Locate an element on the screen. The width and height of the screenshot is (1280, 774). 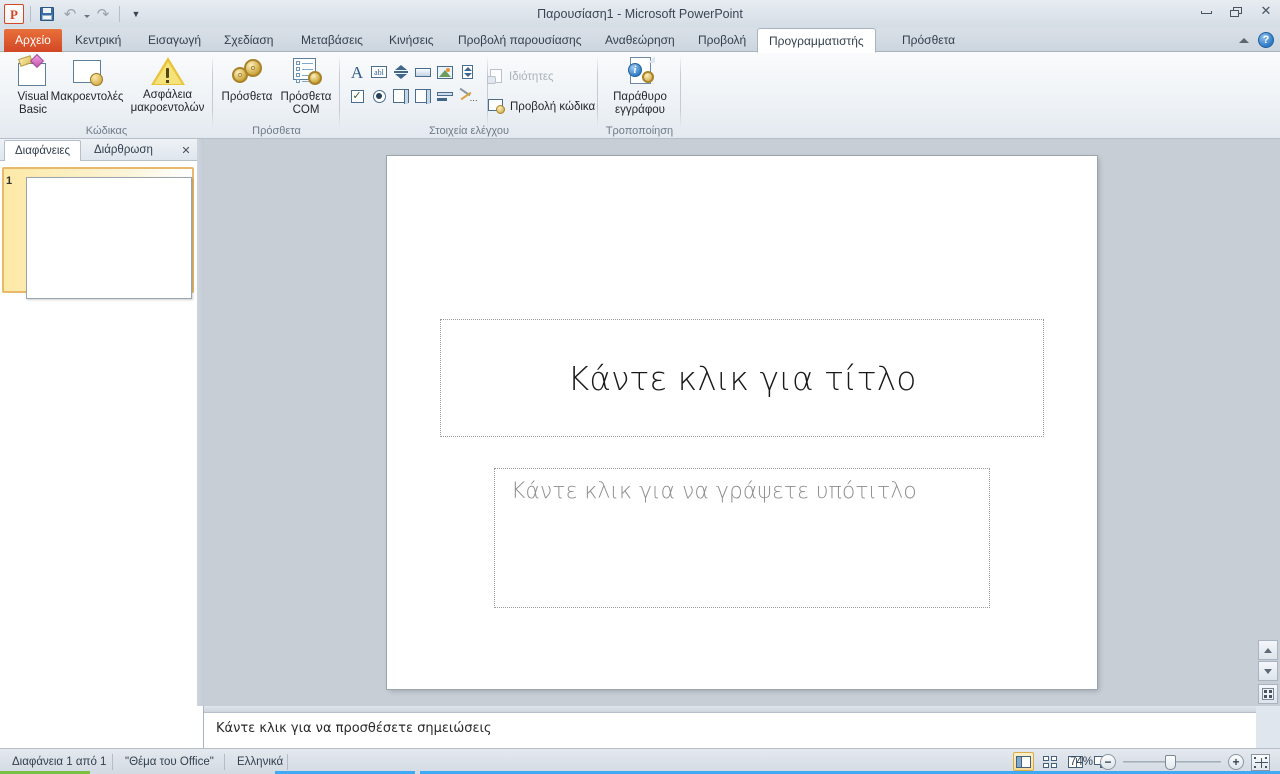
command-button-icon is located at coordinates (423, 72).